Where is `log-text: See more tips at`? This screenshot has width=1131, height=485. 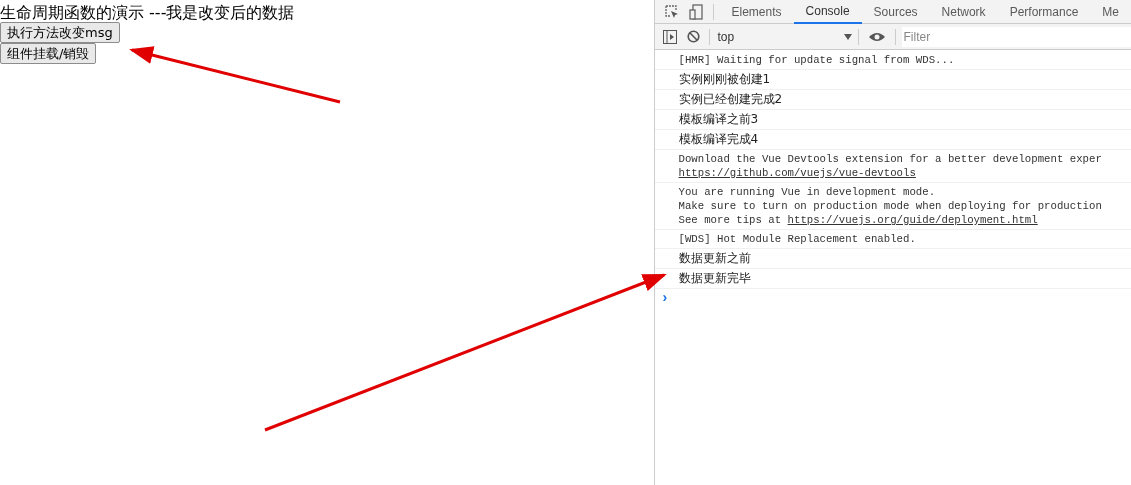 log-text: See more tips at is located at coordinates (730, 220).